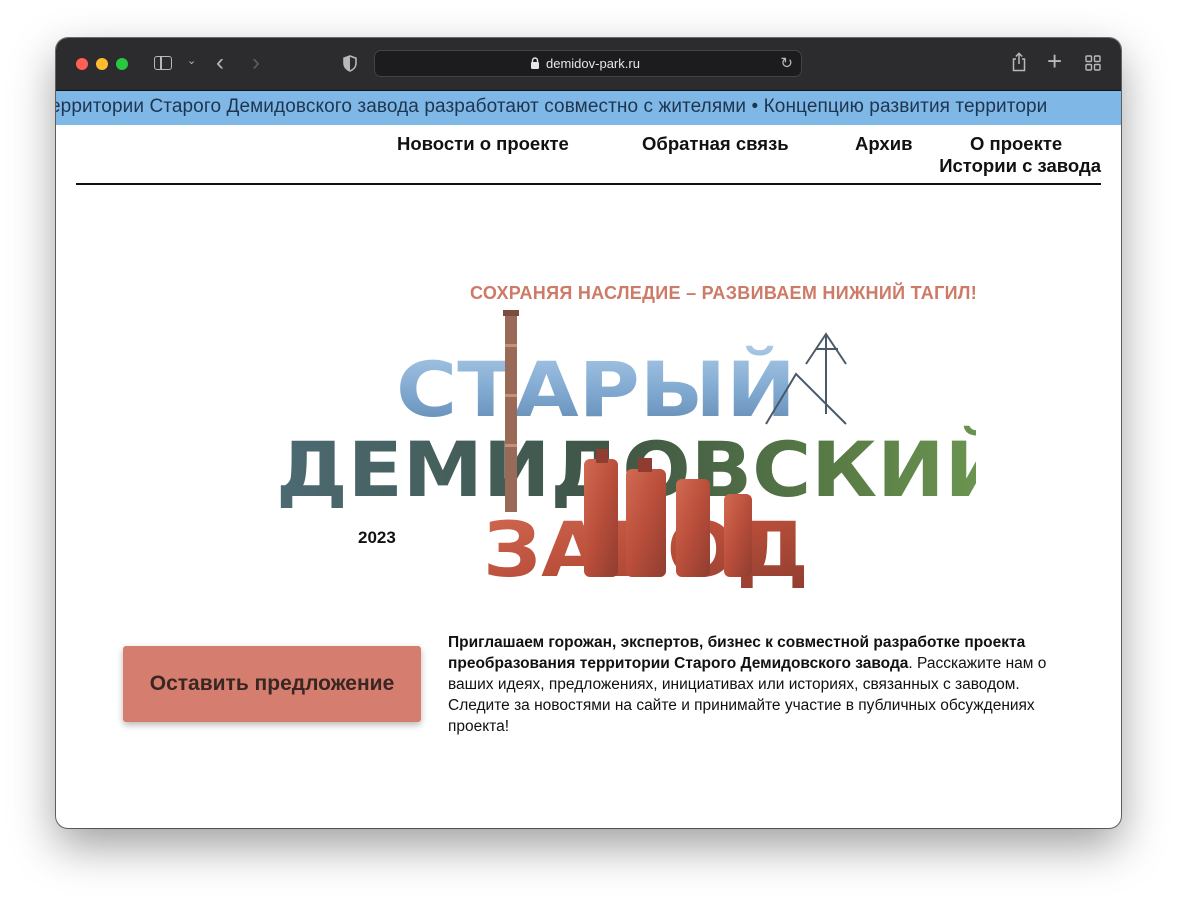 Image resolution: width=1177 pixels, height=902 pixels. I want to click on hero-year: 2023, so click(377, 537).